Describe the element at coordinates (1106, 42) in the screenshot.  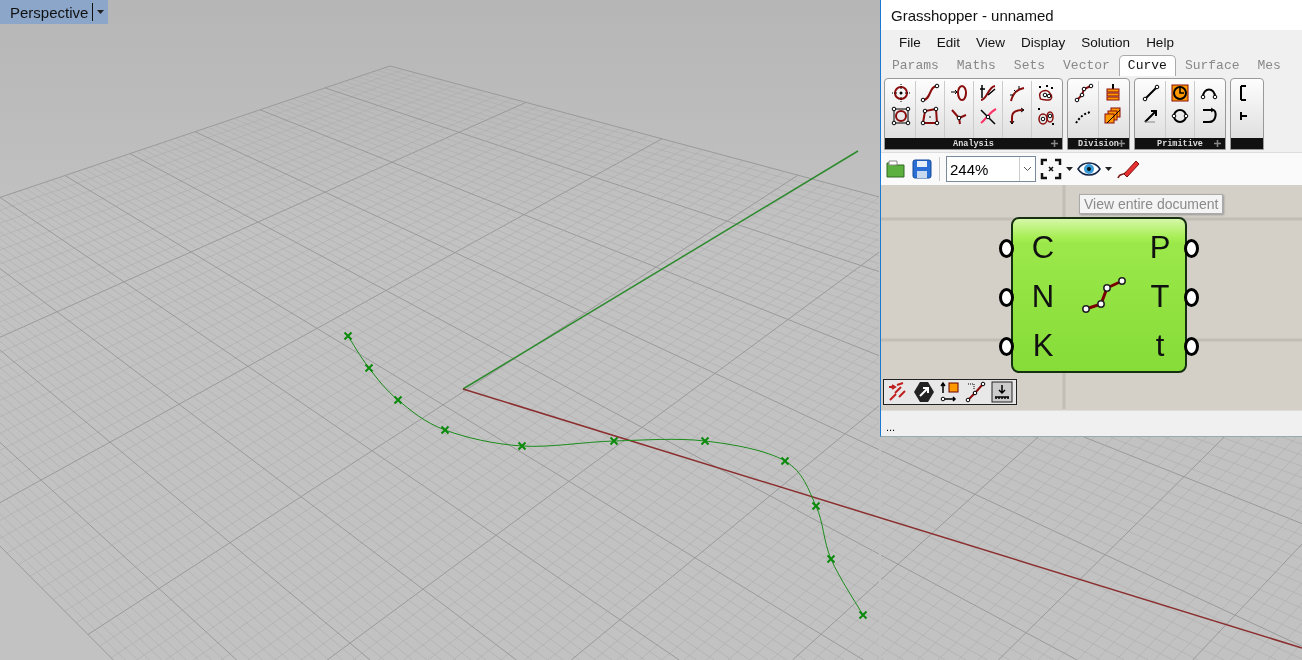
I see `menu-item: Solution` at that location.